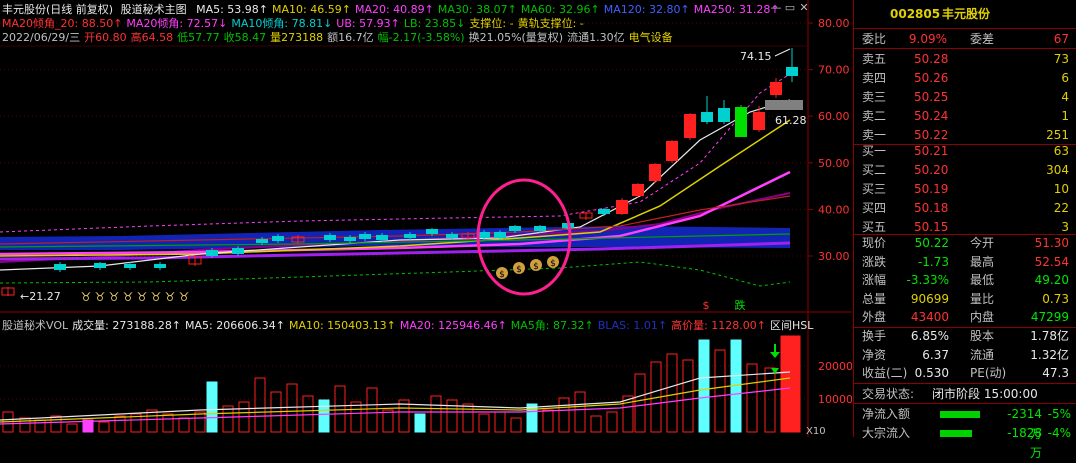 The height and width of the screenshot is (463, 1076). What do you see at coordinates (965, 78) in the screenshot?
I see `ask-row: 卖四 50.26 6` at bounding box center [965, 78].